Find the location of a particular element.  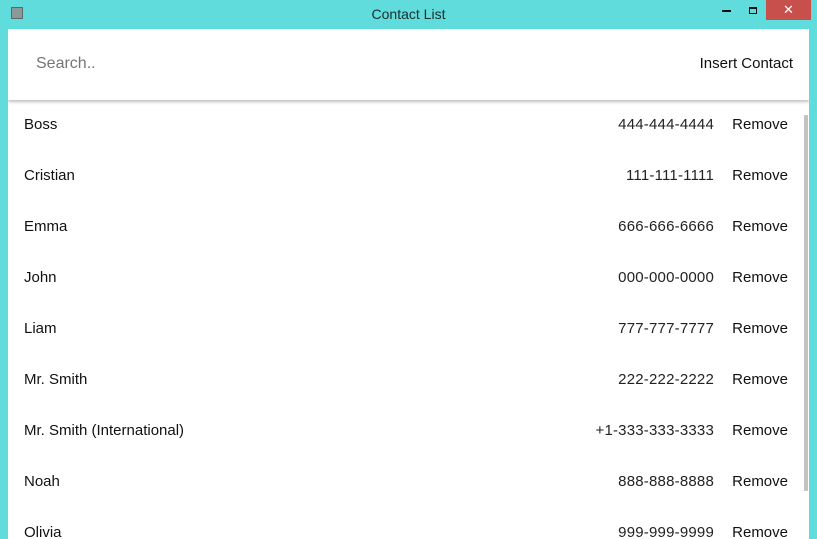

contact-name: Mr. Smith is located at coordinates (56, 379).